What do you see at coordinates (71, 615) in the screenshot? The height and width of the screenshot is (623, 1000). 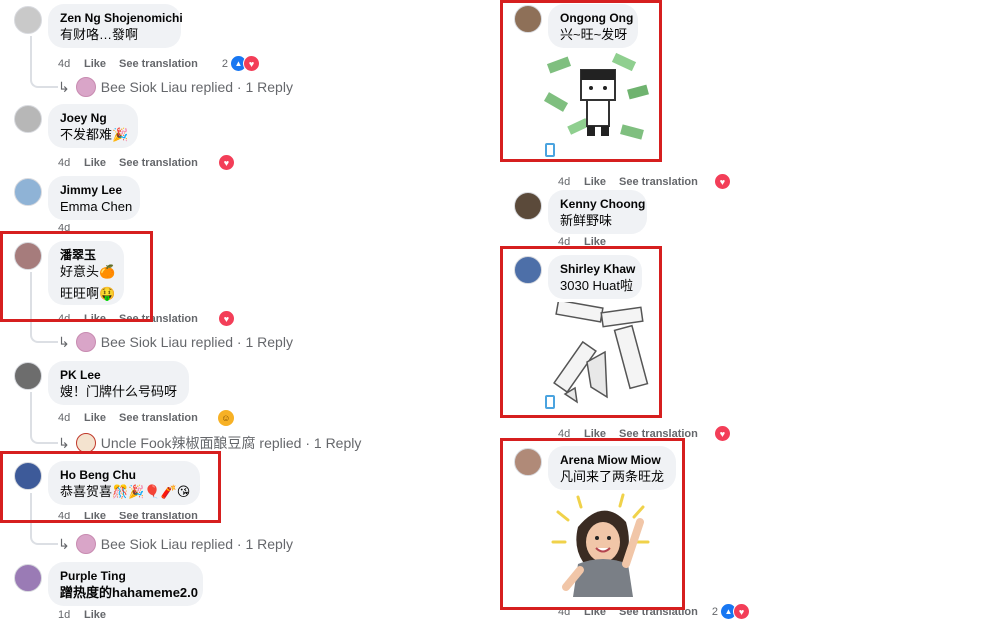 I see `comment-time: 1d` at bounding box center [71, 615].